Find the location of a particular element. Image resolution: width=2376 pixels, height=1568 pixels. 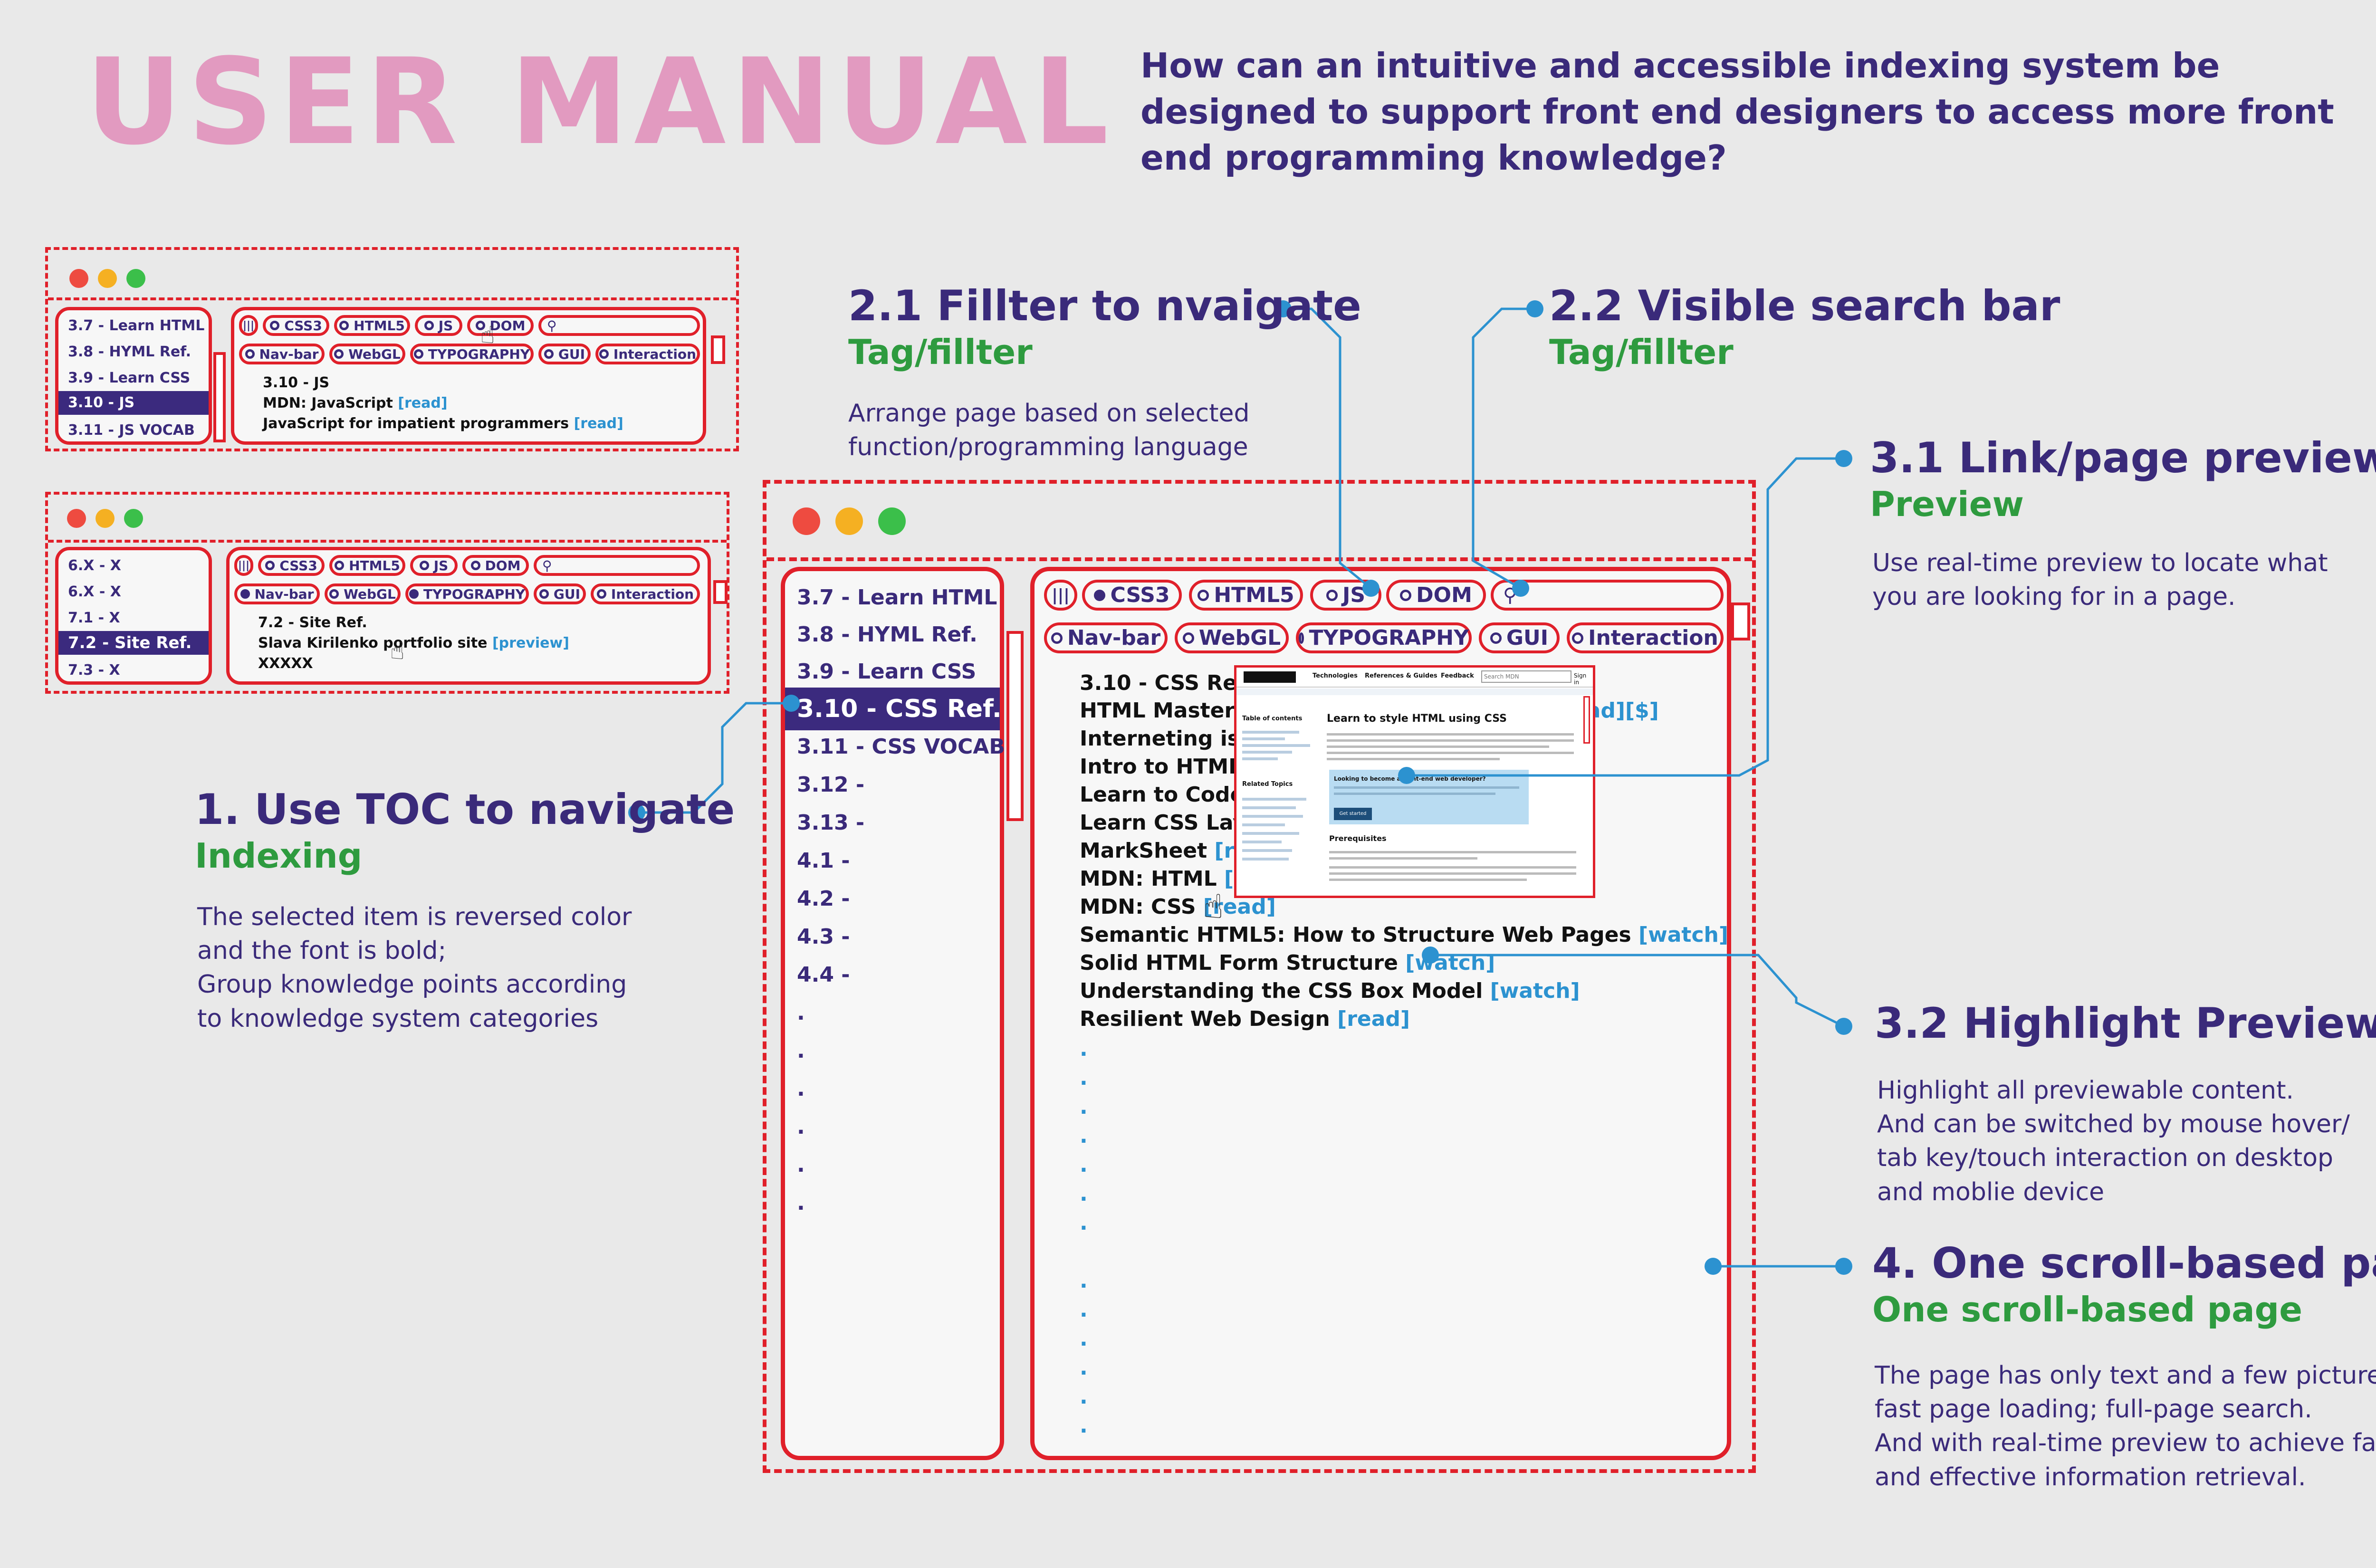

annotation-scroll-heading: 4. One scroll-based page is located at coordinates (2124, 1263).